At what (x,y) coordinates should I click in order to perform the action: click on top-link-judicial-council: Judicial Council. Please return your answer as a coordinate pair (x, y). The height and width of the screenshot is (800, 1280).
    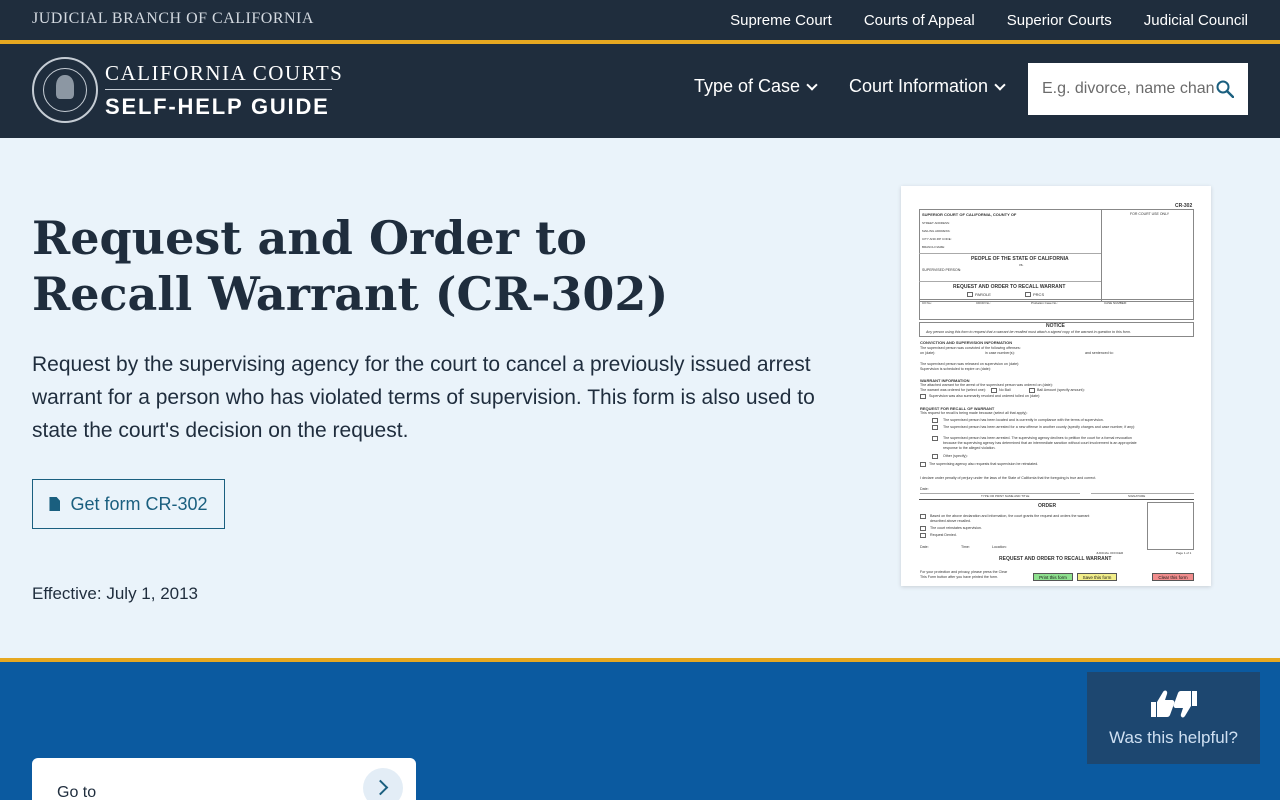
    Looking at the image, I should click on (1196, 20).